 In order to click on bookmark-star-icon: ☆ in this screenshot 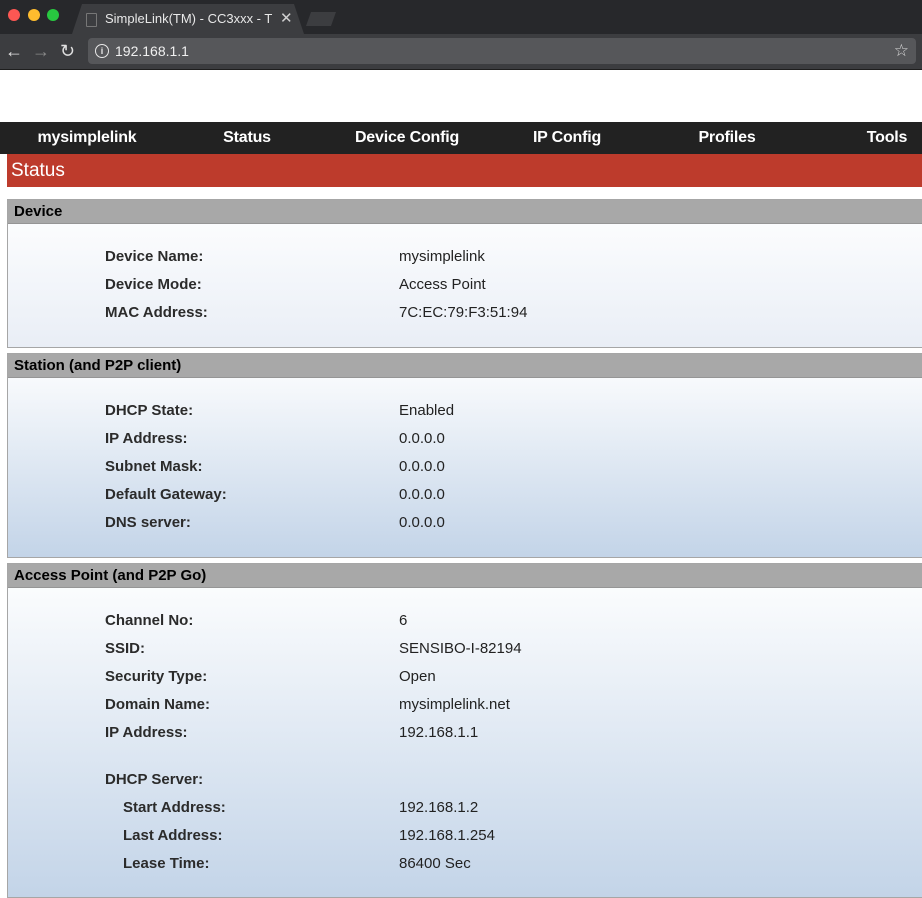, I will do `click(901, 51)`.